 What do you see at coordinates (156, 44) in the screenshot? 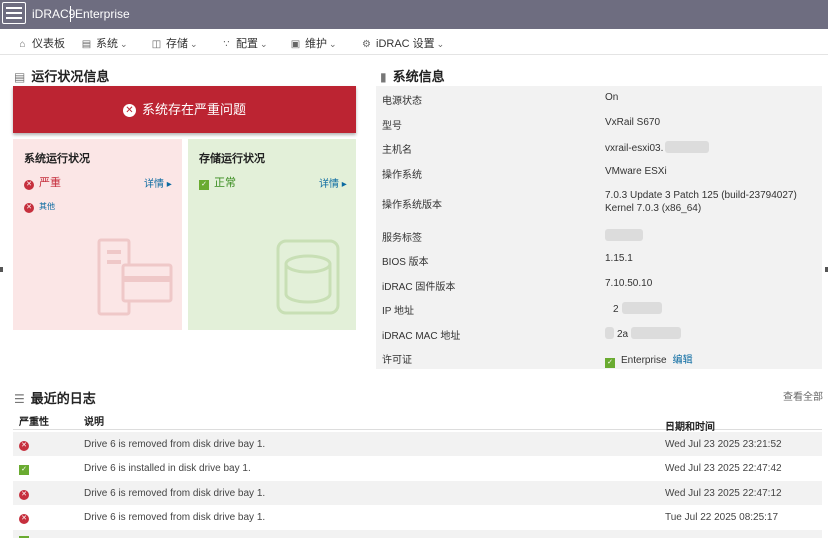
I see `database-icon: ◫` at bounding box center [156, 44].